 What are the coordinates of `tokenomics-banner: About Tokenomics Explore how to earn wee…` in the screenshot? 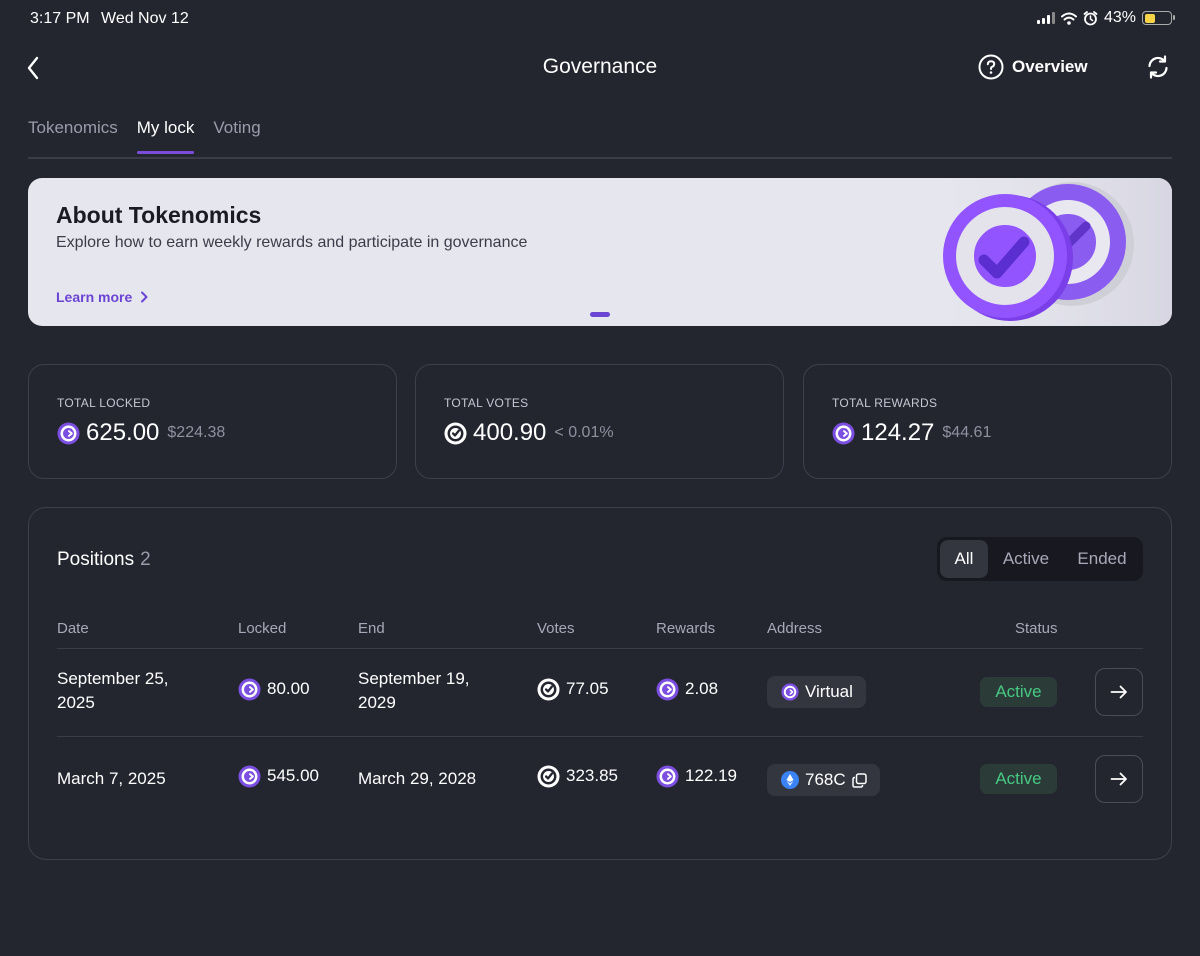 It's located at (600, 252).